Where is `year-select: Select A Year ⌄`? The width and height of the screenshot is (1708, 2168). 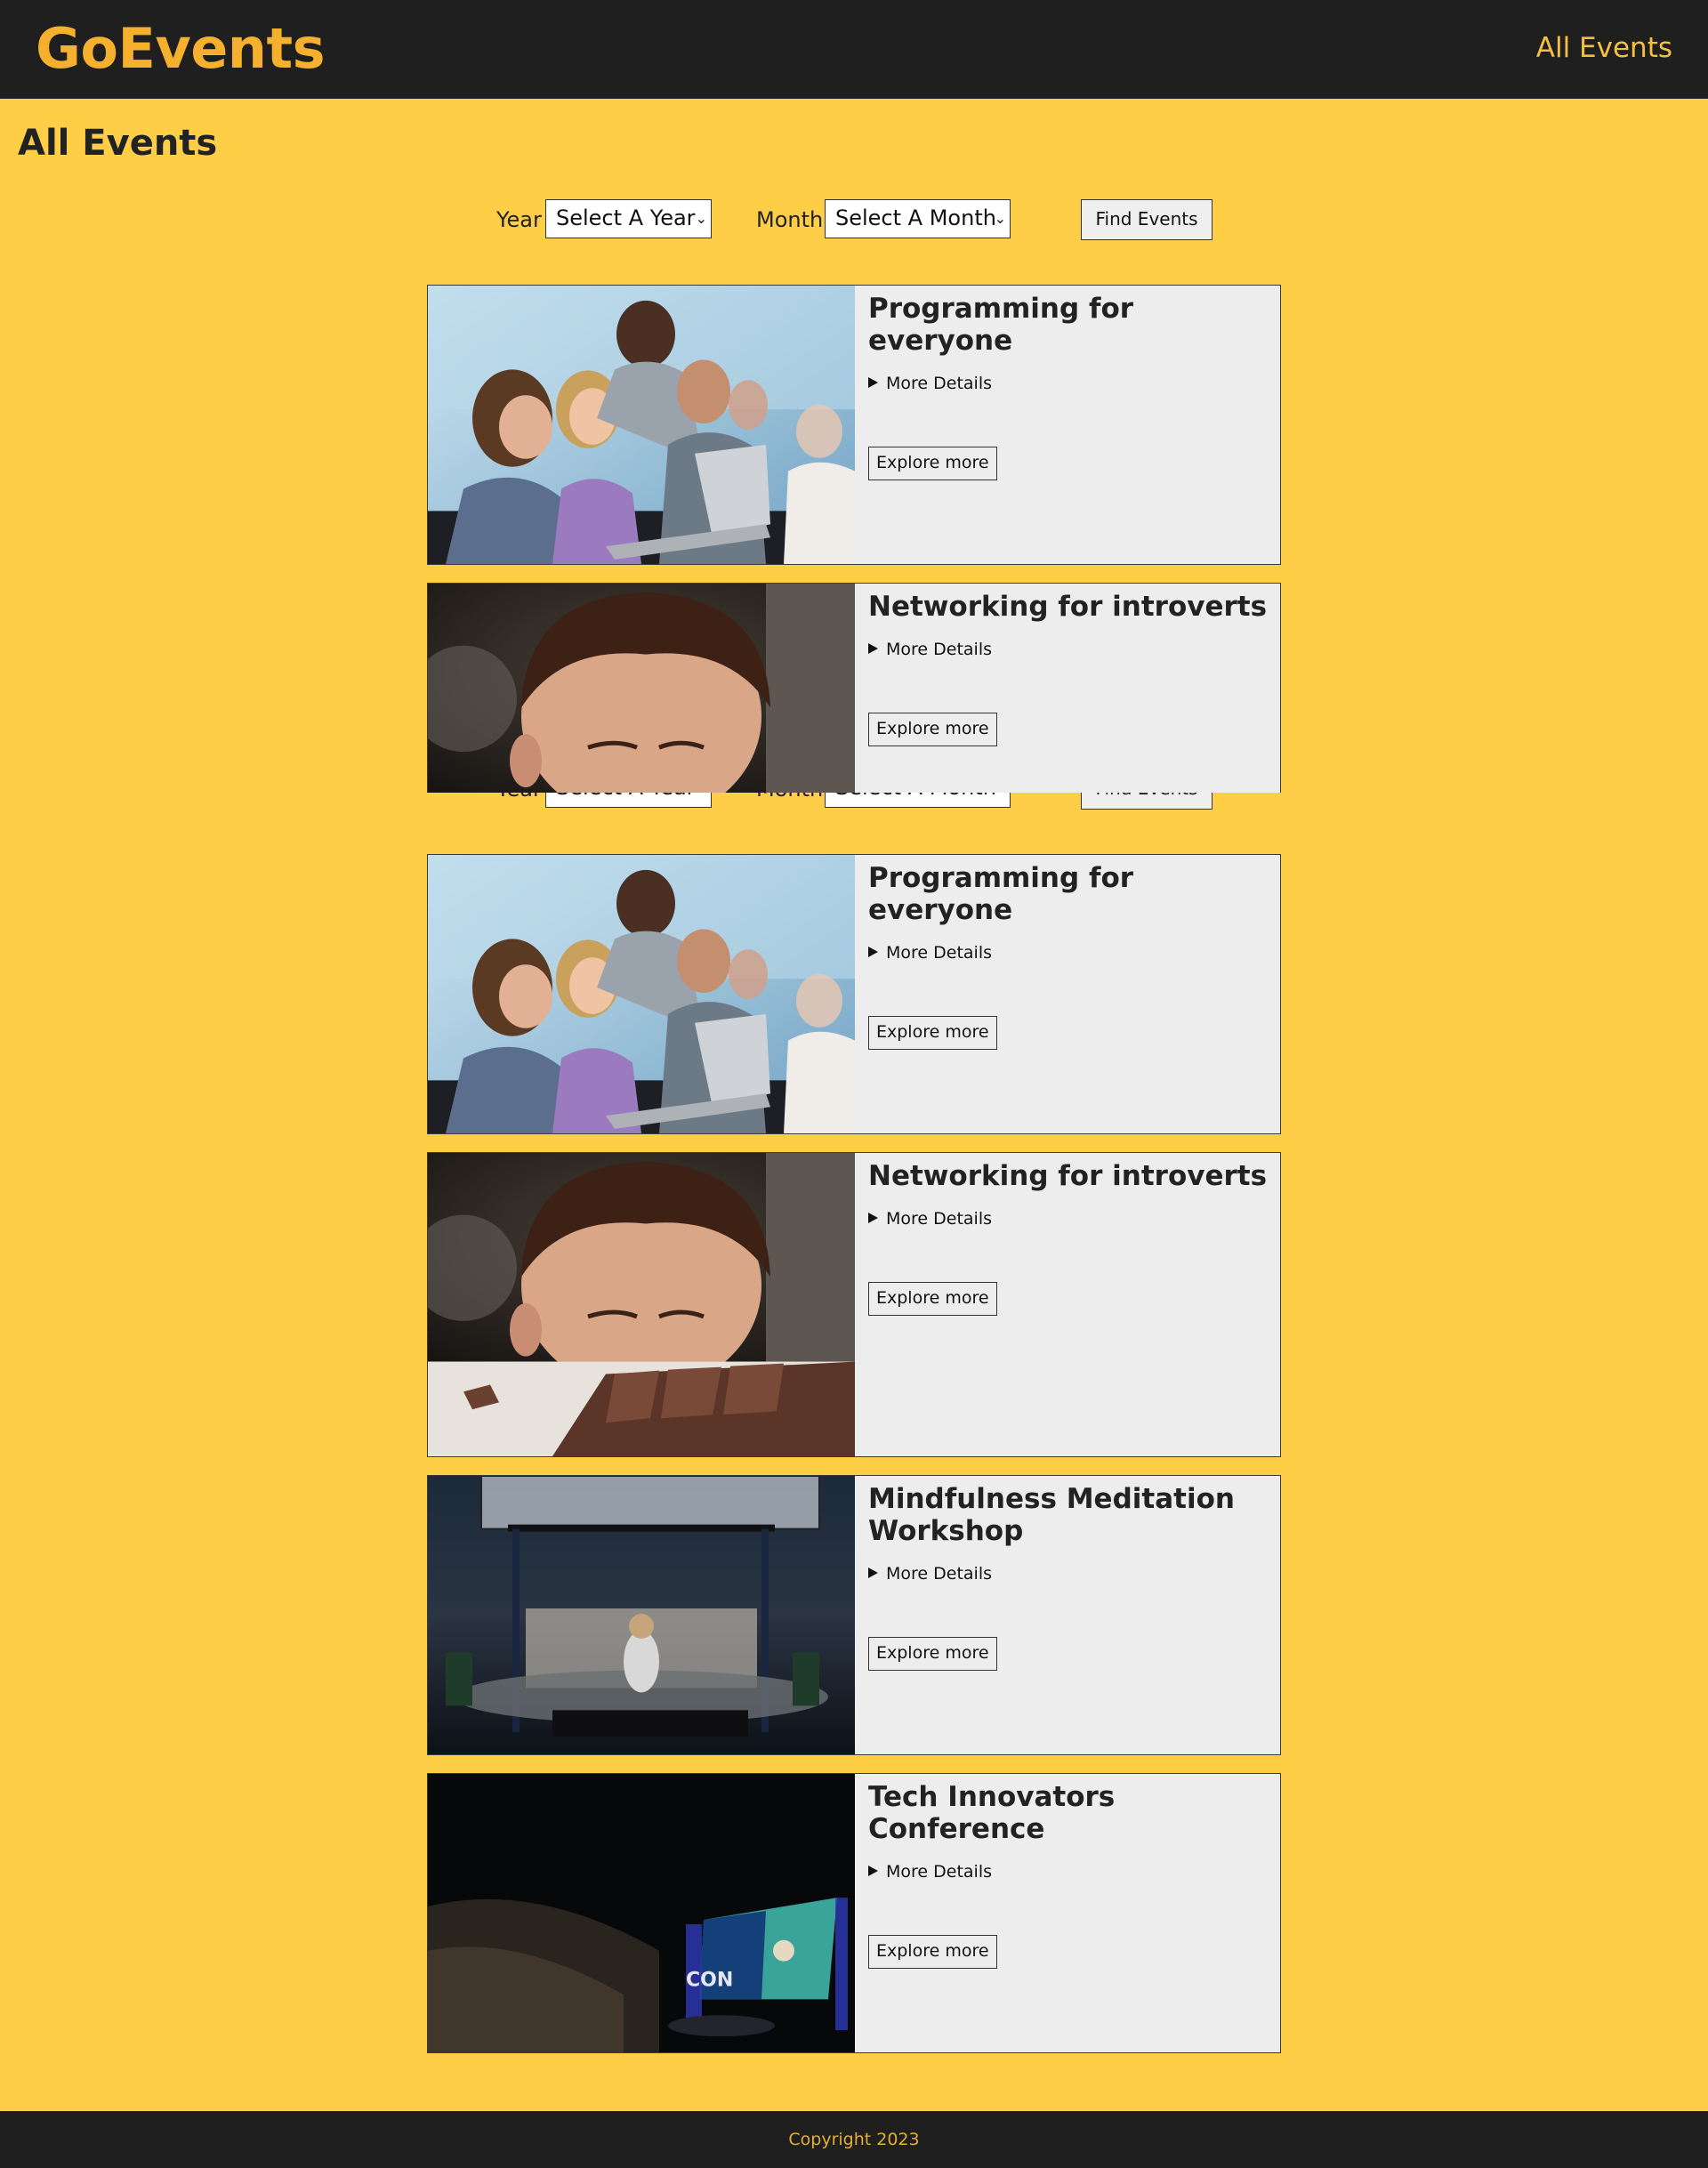 year-select: Select A Year ⌄ is located at coordinates (628, 219).